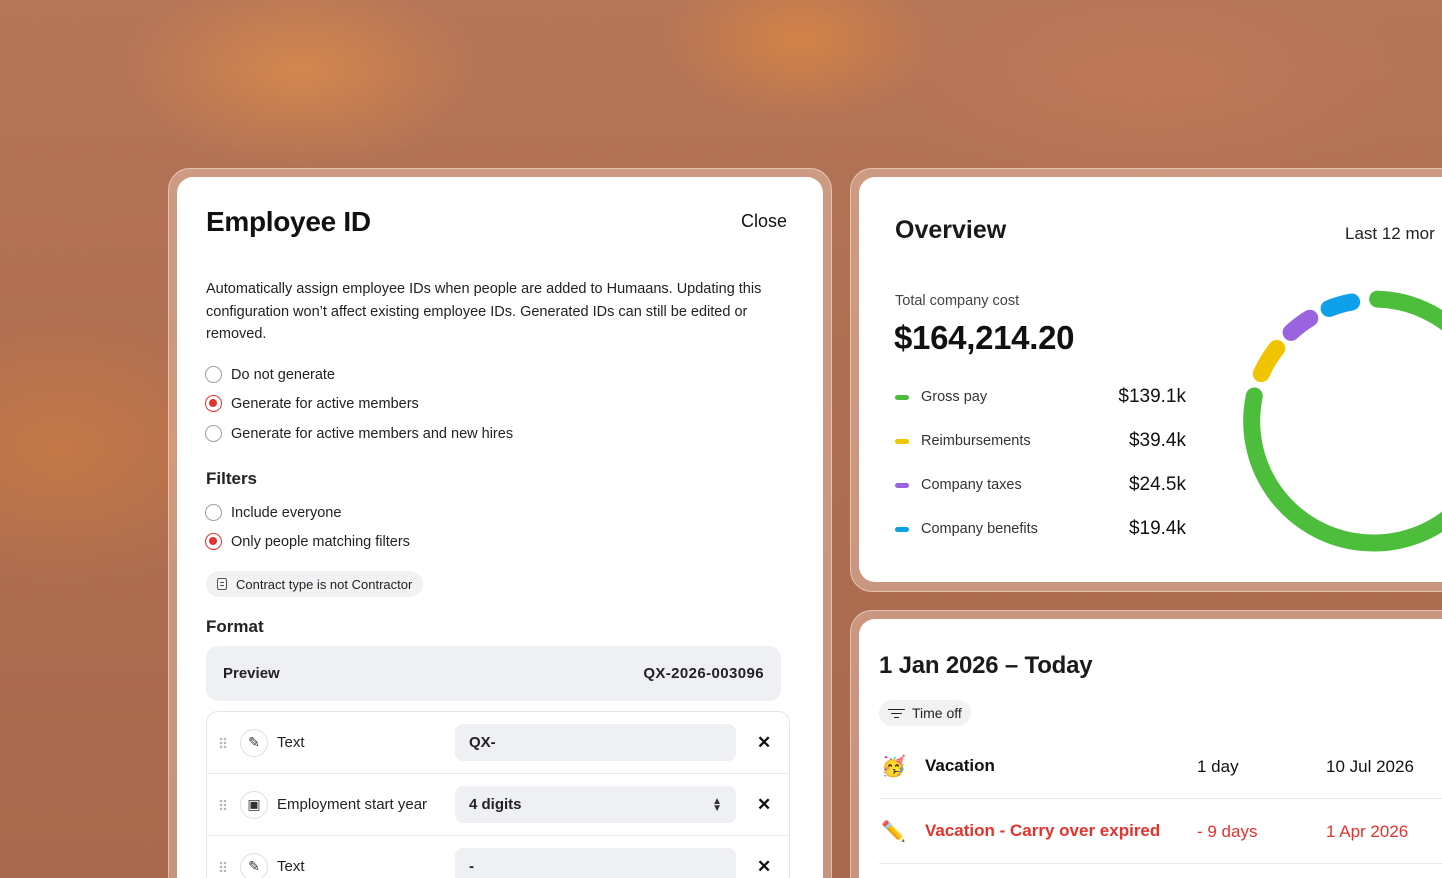 Image resolution: width=1442 pixels, height=878 pixels. I want to click on dialog-title: Employee ID, so click(288, 221).